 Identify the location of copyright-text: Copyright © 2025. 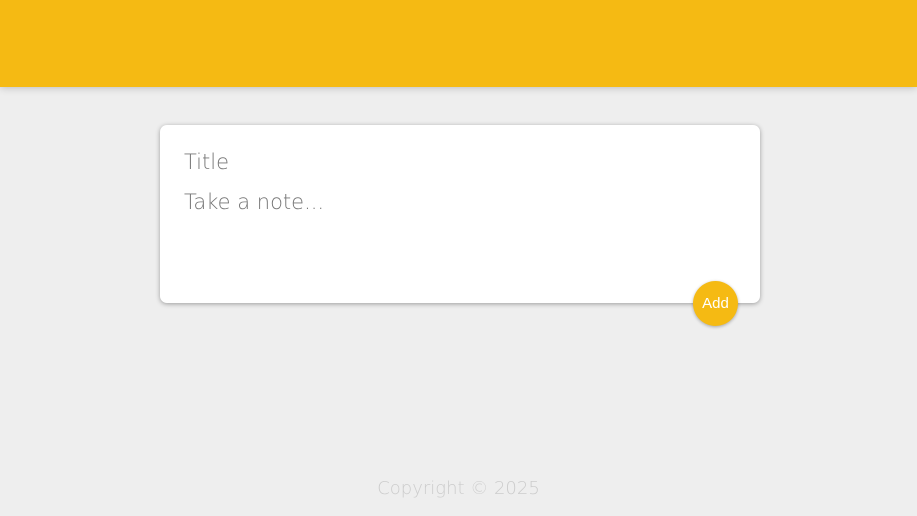
(458, 488).